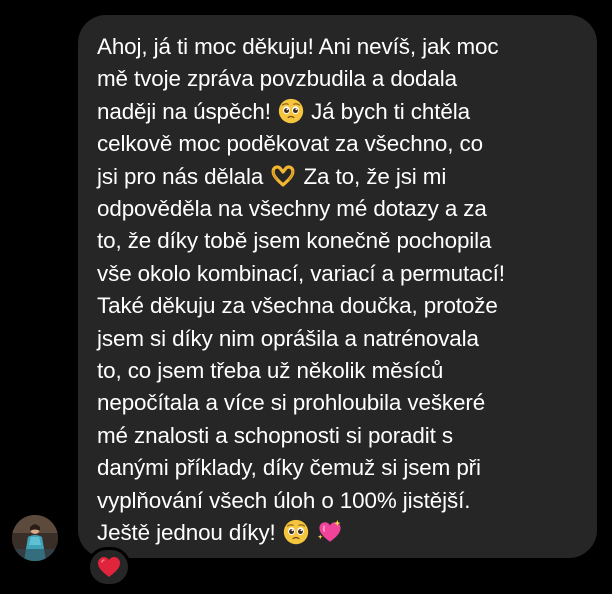 Image resolution: width=612 pixels, height=594 pixels. Describe the element at coordinates (297, 306) in the screenshot. I see `message-line: Také děkuju za všechna doučka, protože` at that location.